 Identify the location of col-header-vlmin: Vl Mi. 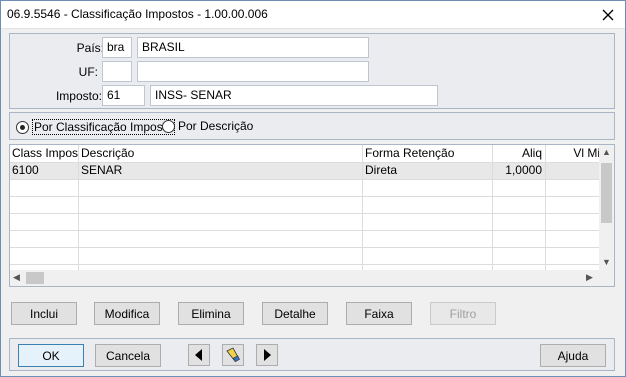
(573, 154).